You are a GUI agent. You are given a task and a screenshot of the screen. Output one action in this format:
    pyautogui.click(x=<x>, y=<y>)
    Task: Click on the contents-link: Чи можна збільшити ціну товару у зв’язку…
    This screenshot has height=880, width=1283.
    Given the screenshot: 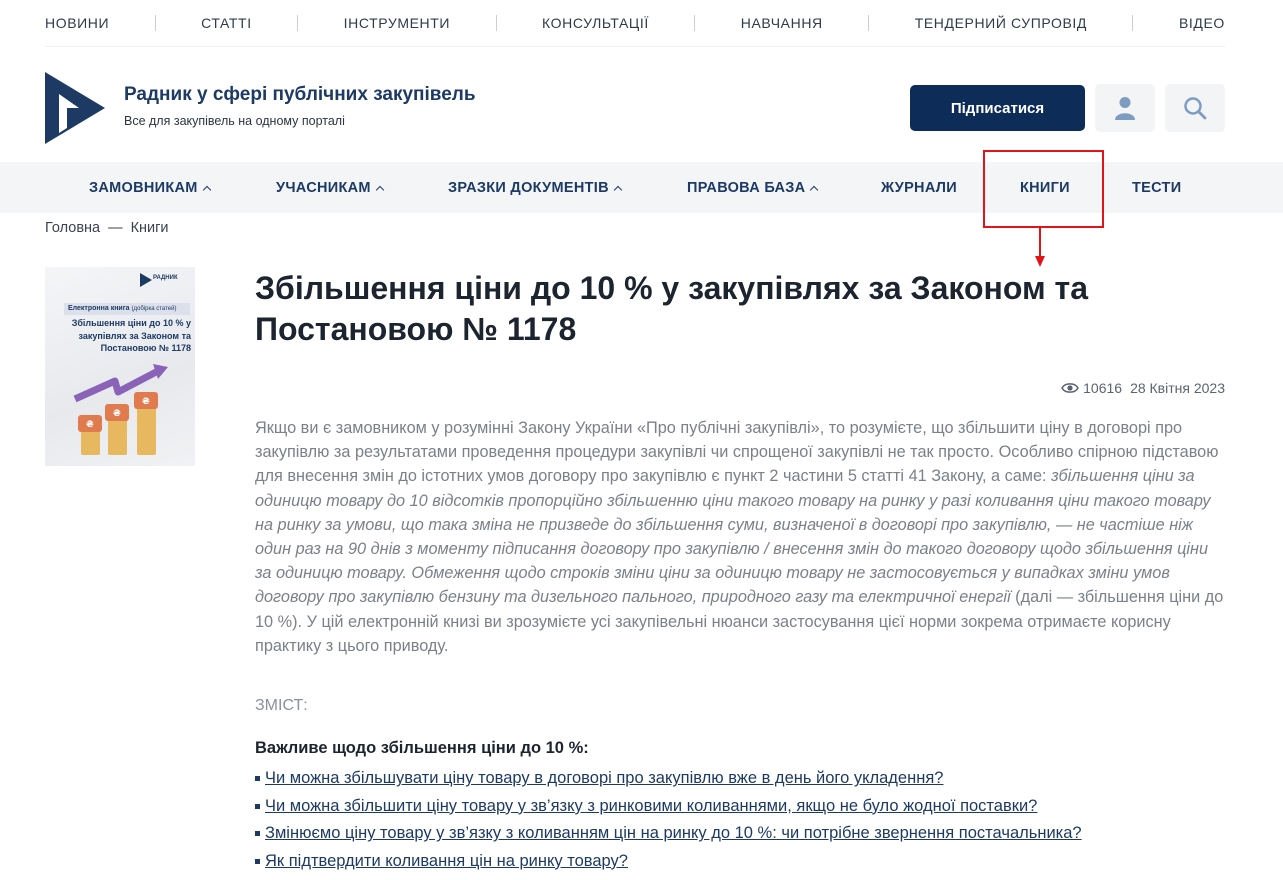 What is the action you would take?
    pyautogui.click(x=651, y=806)
    